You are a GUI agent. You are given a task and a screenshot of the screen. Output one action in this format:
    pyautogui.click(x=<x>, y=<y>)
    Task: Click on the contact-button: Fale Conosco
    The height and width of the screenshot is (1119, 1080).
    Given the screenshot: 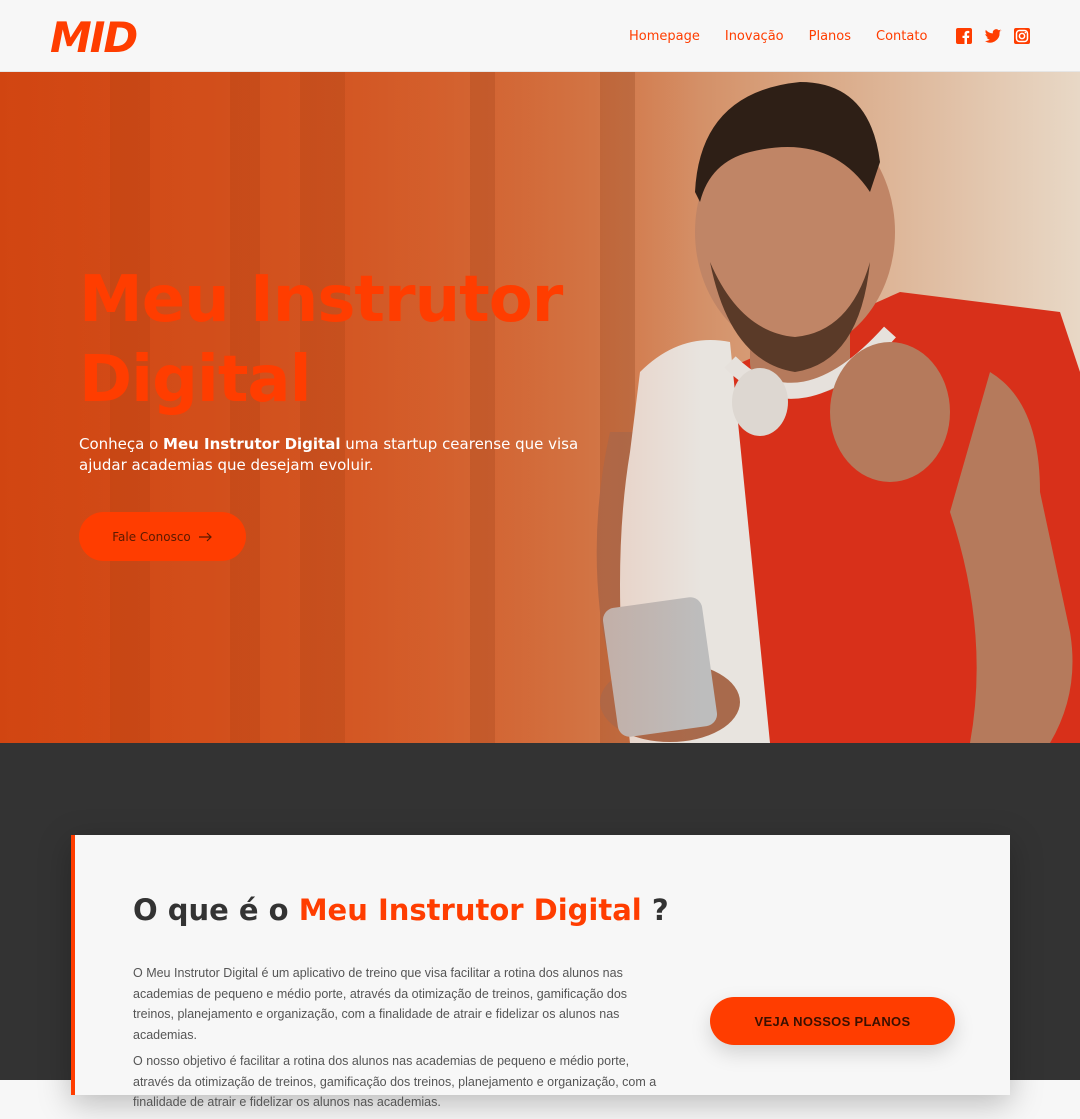 What is the action you would take?
    pyautogui.click(x=162, y=536)
    